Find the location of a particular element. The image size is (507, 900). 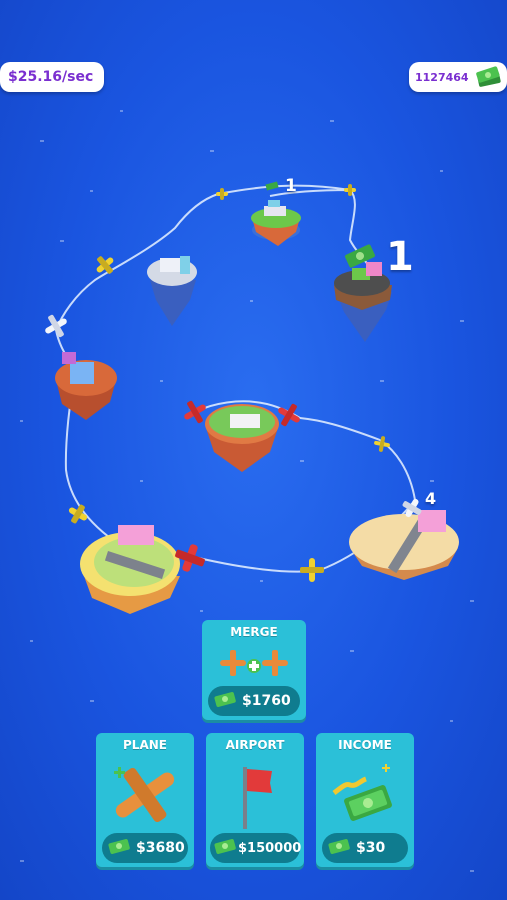

plane-yellow-bottom is located at coordinates (312, 570).